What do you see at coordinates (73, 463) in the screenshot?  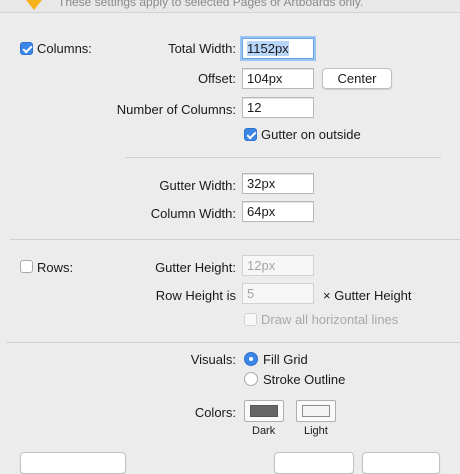 I see `make-default-button` at bounding box center [73, 463].